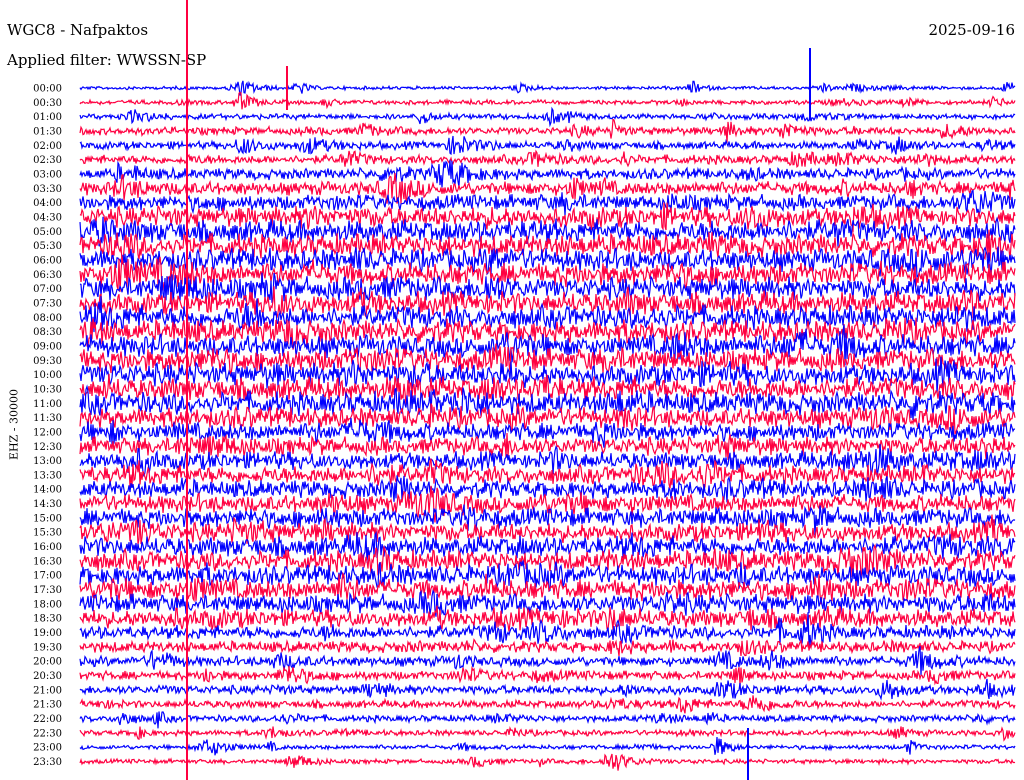 The image size is (1024, 780). Describe the element at coordinates (47, 733) in the screenshot. I see `row-time-label: 22:30` at that location.